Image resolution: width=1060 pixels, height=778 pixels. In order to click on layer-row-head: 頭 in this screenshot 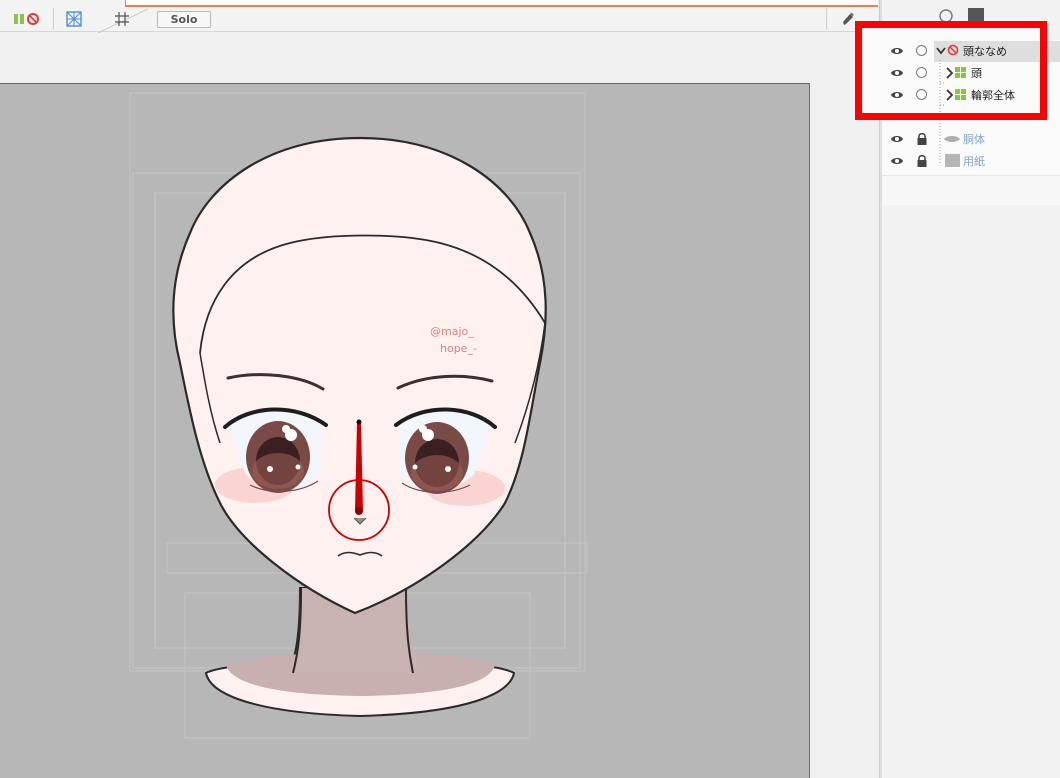, I will do `click(970, 73)`.